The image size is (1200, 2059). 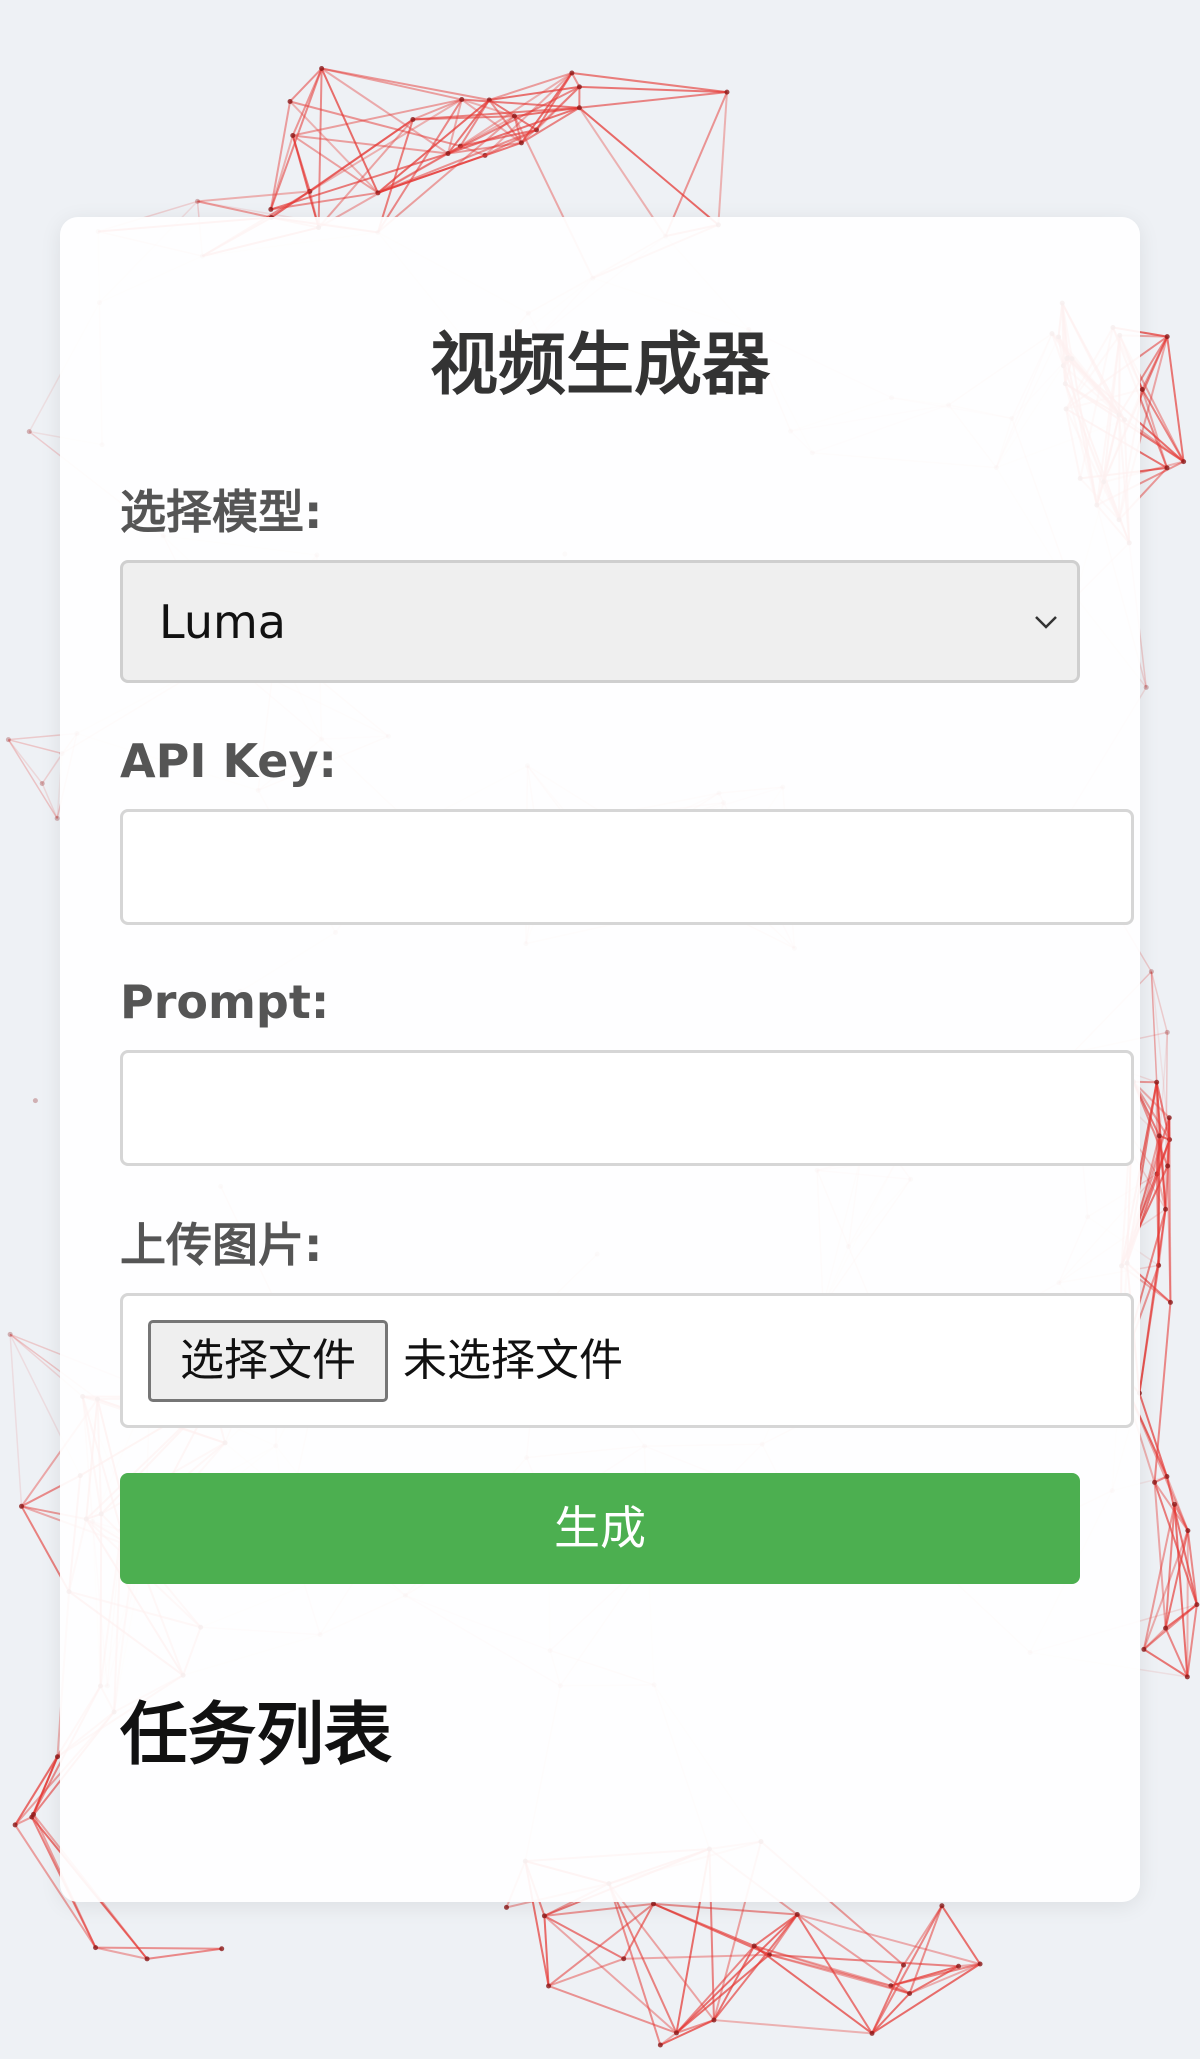 What do you see at coordinates (256, 1735) in the screenshot?
I see `task-list-title: 任务列表` at bounding box center [256, 1735].